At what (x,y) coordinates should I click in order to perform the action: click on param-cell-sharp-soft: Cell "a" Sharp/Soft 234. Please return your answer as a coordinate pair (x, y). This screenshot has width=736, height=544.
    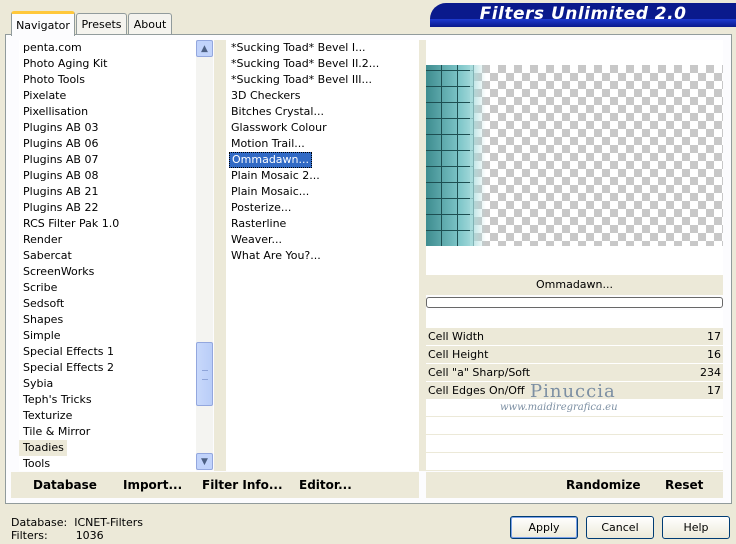
    Looking at the image, I should click on (574, 372).